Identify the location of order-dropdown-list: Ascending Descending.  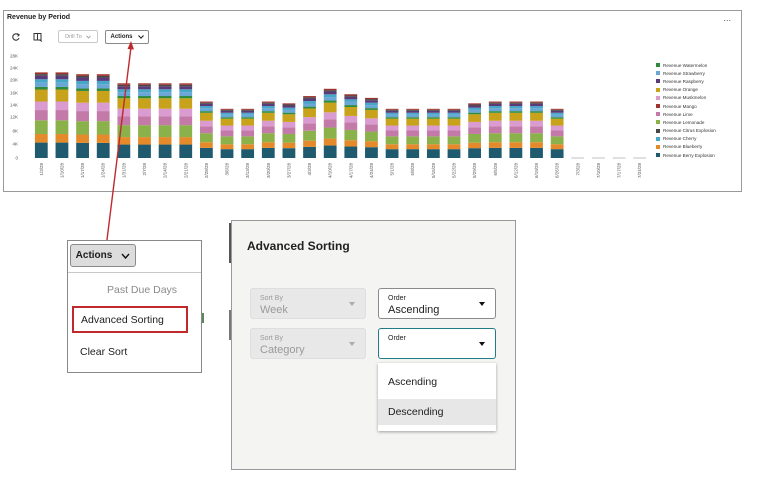
(437, 397).